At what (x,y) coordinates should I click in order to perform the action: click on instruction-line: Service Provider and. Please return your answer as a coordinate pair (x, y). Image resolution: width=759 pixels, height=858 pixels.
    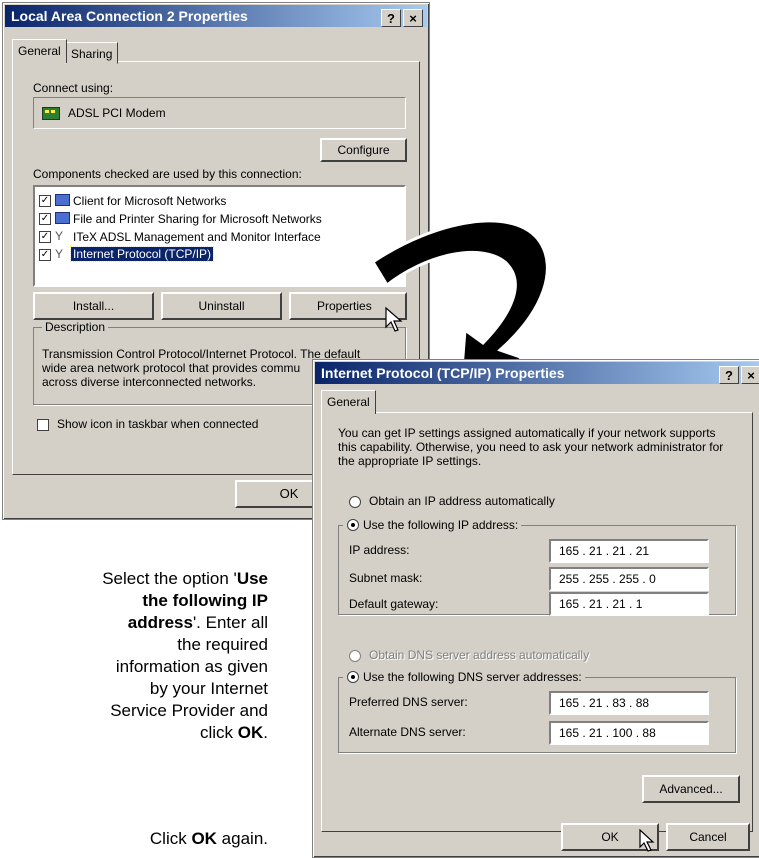
    Looking at the image, I should click on (189, 710).